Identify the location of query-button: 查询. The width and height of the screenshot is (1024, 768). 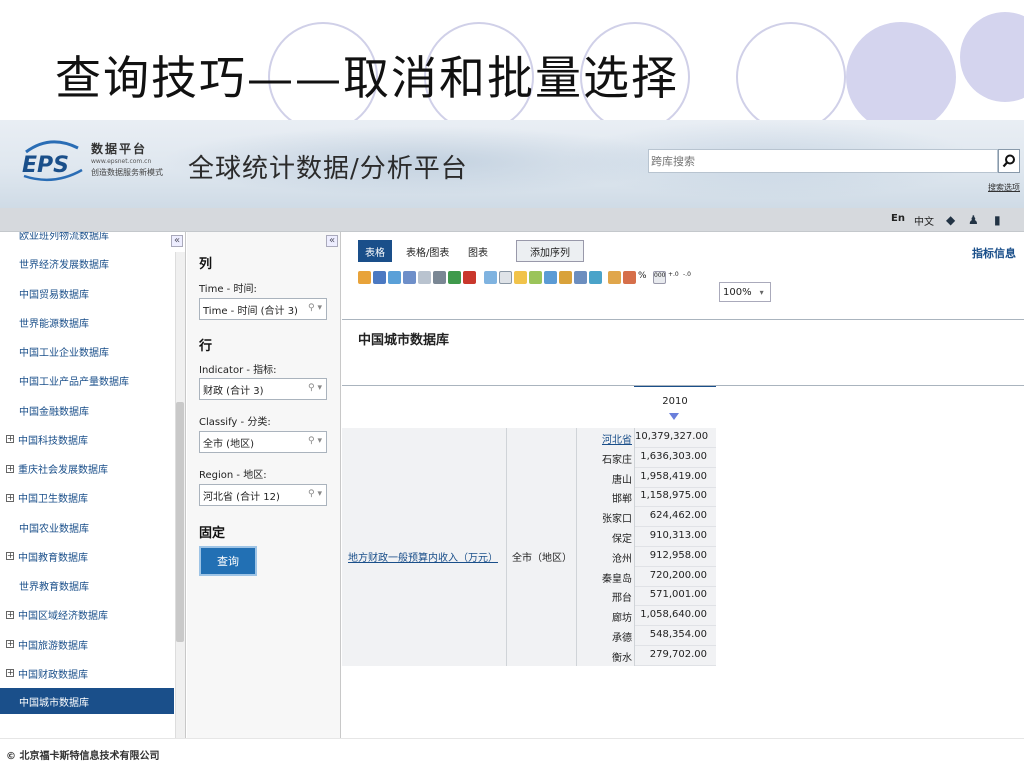
(228, 561).